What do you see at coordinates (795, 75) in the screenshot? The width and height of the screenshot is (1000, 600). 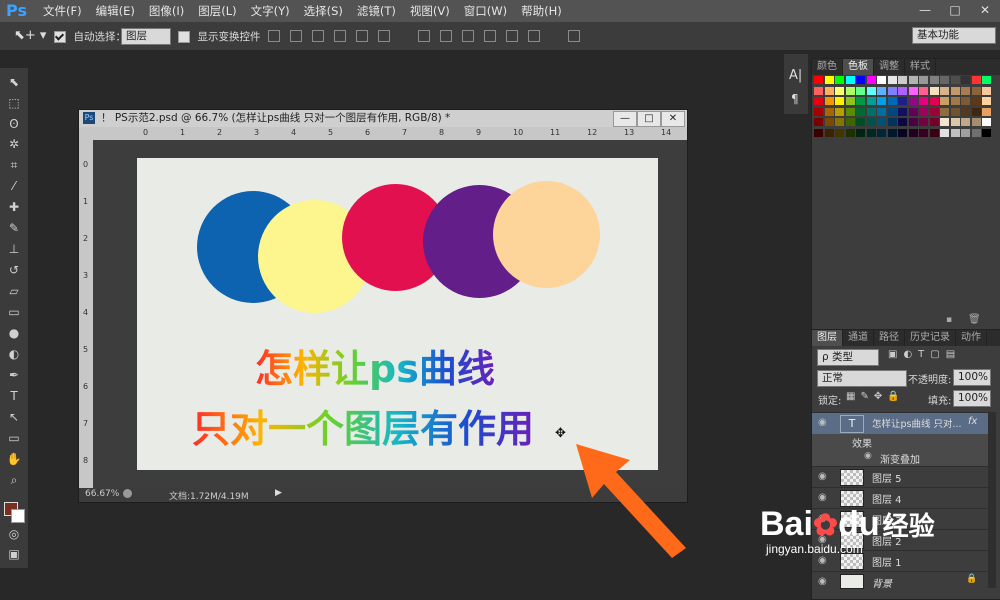 I see `character-panel-icon: A|` at bounding box center [795, 75].